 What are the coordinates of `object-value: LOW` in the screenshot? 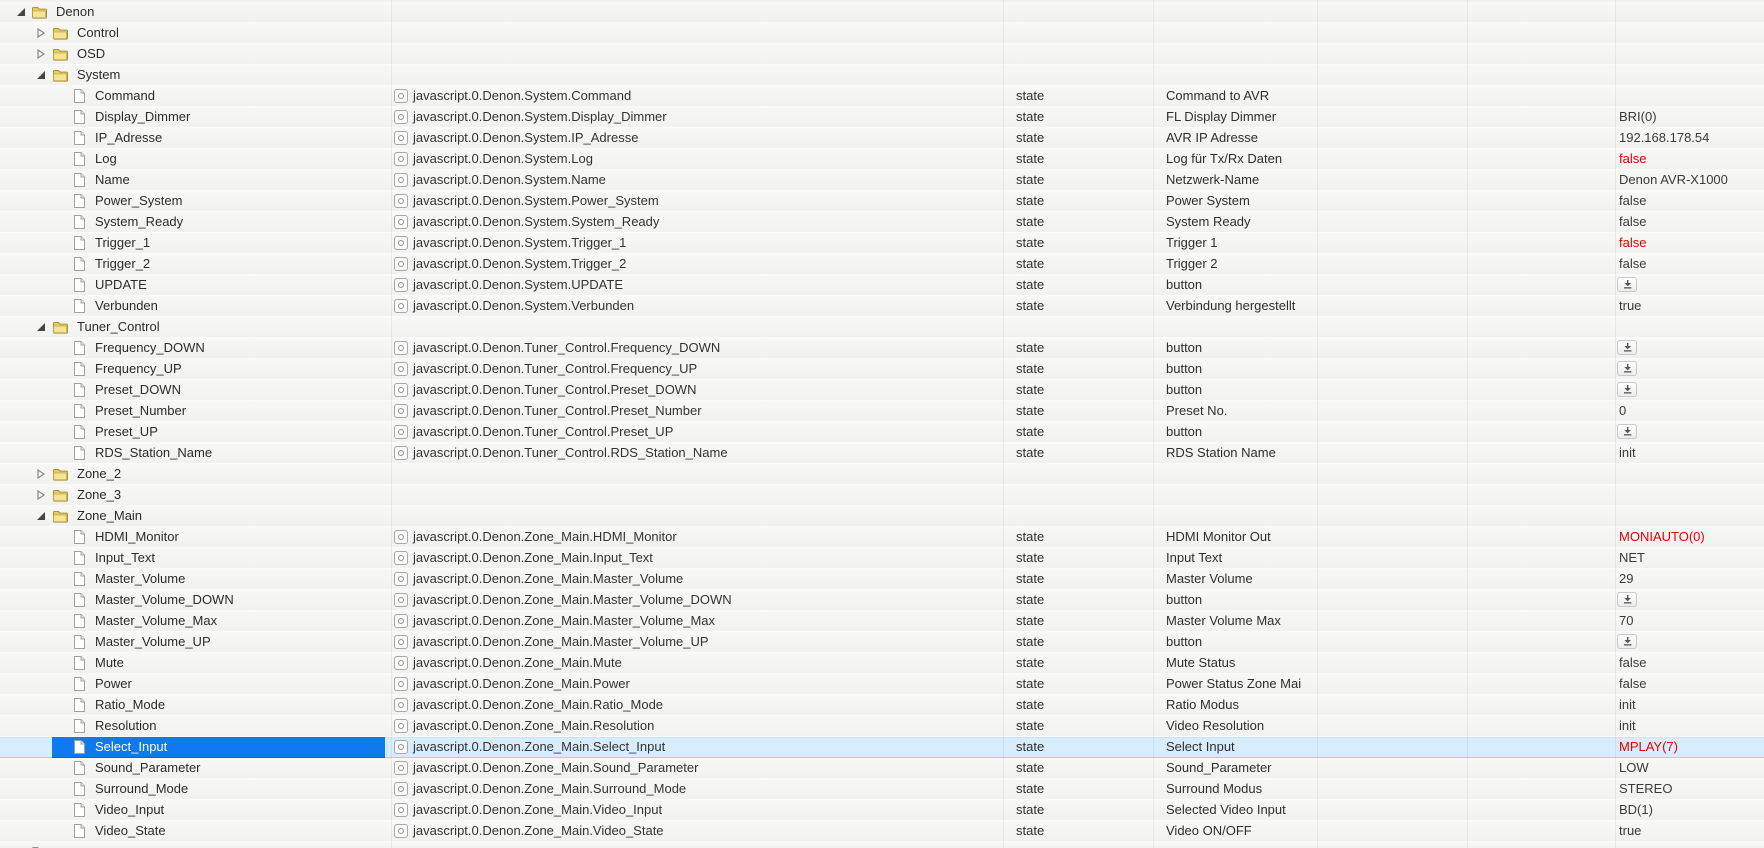 It's located at (1634, 767).